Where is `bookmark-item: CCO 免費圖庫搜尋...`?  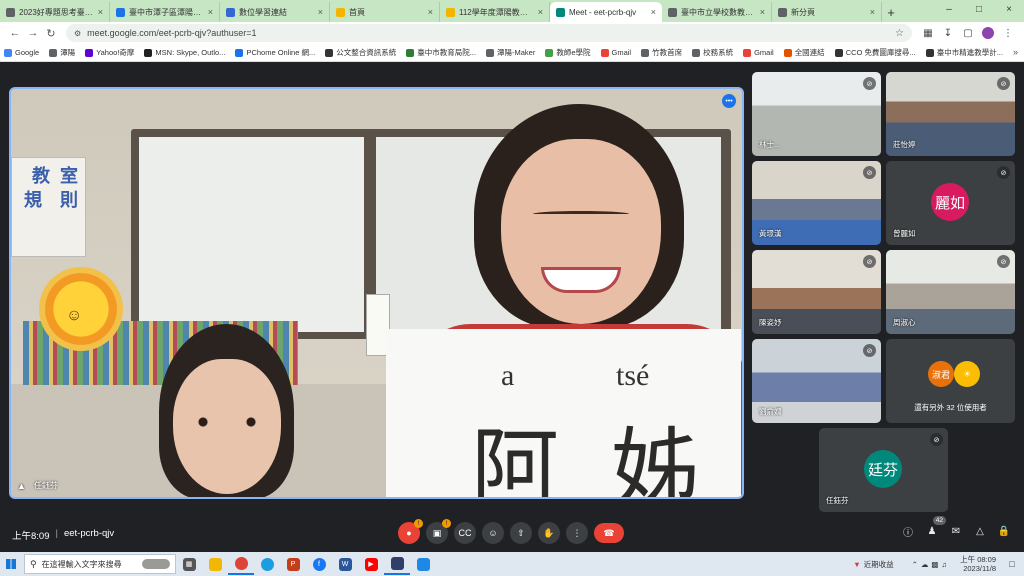 bookmark-item: CCO 免費圖庫搜尋... is located at coordinates (875, 52).